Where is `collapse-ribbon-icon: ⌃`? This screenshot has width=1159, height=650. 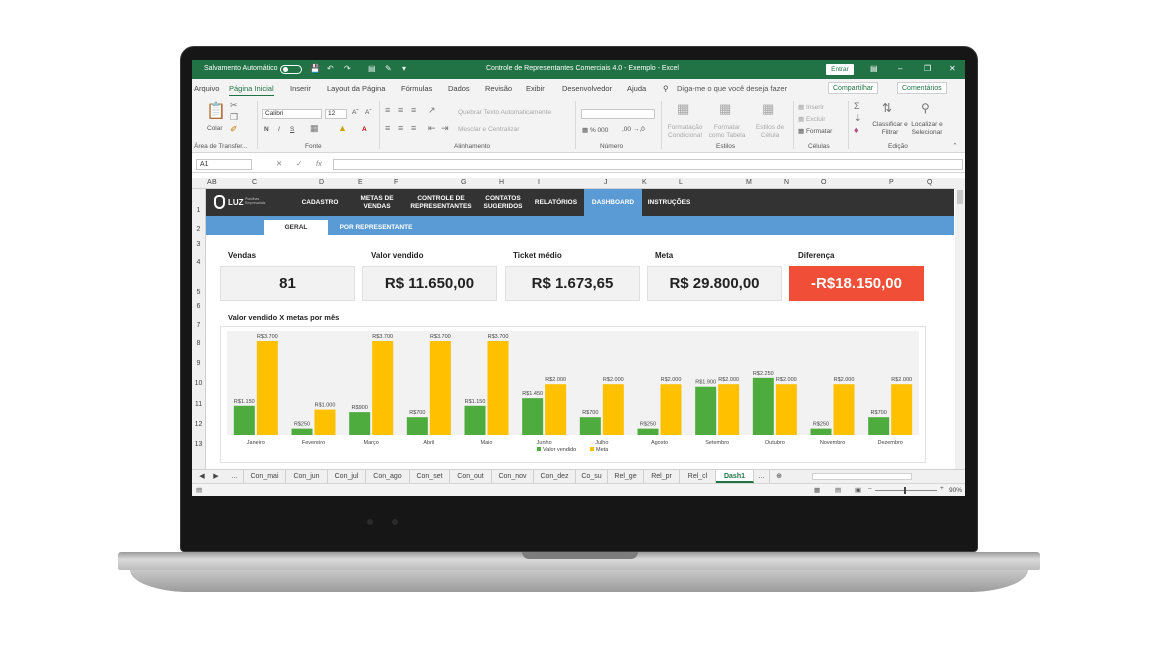
collapse-ribbon-icon: ⌃ is located at coordinates (955, 146).